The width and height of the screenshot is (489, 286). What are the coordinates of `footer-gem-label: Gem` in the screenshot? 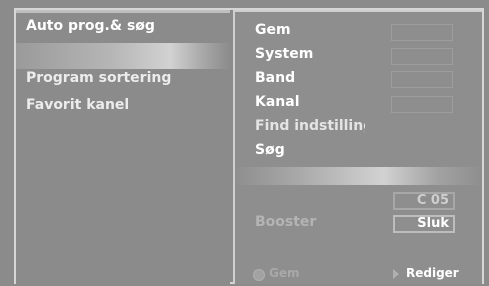 It's located at (284, 273).